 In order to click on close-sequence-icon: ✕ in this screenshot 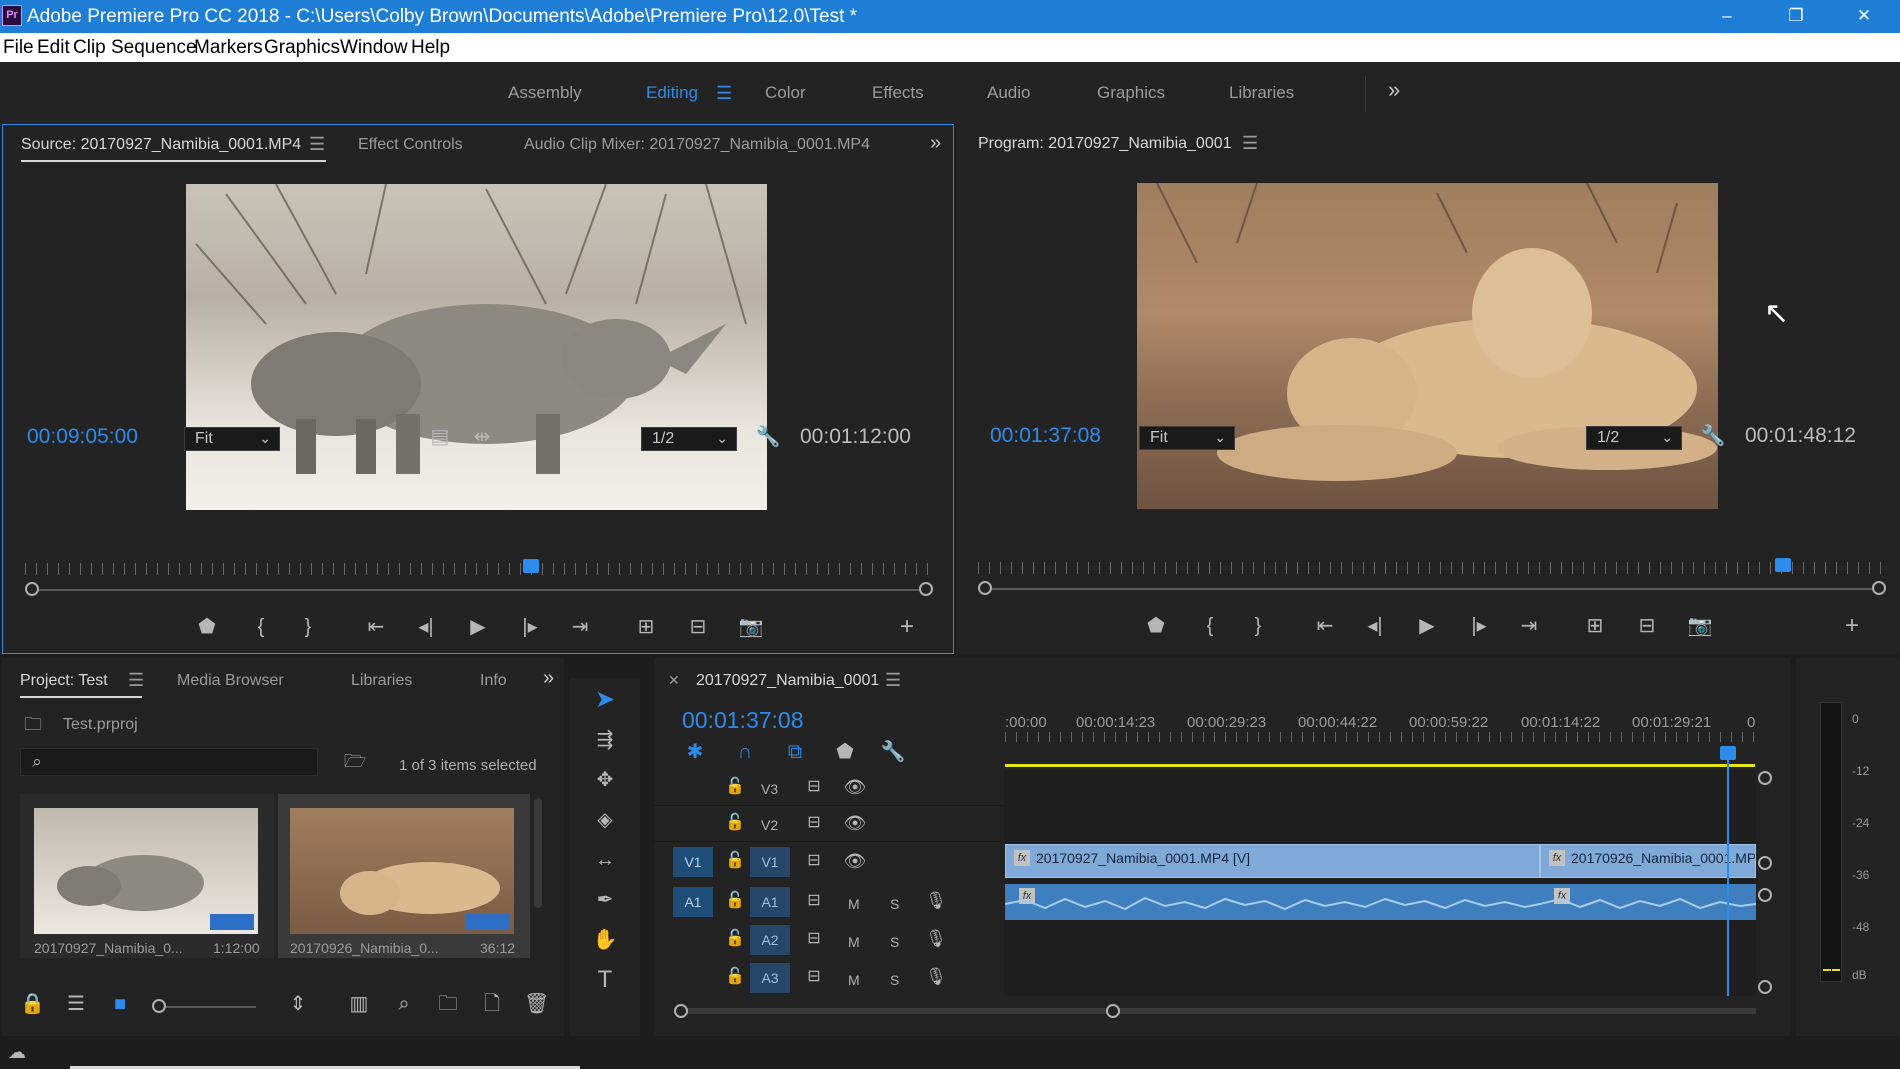, I will do `click(674, 680)`.